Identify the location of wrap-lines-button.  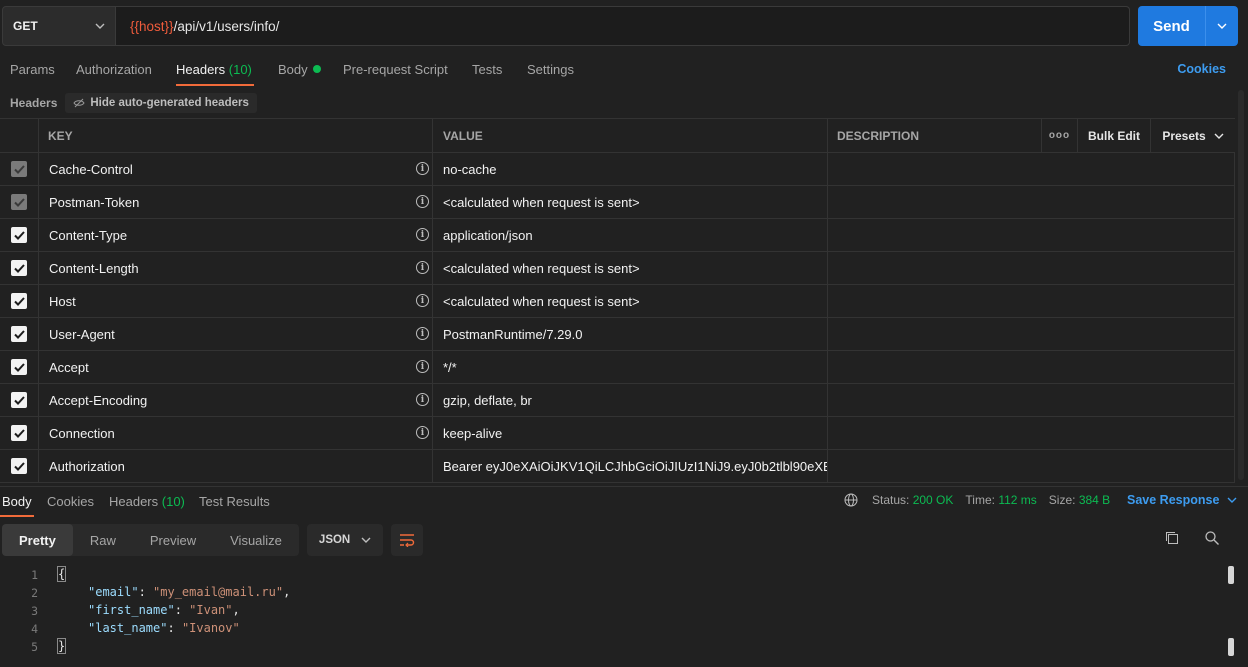
(406, 540).